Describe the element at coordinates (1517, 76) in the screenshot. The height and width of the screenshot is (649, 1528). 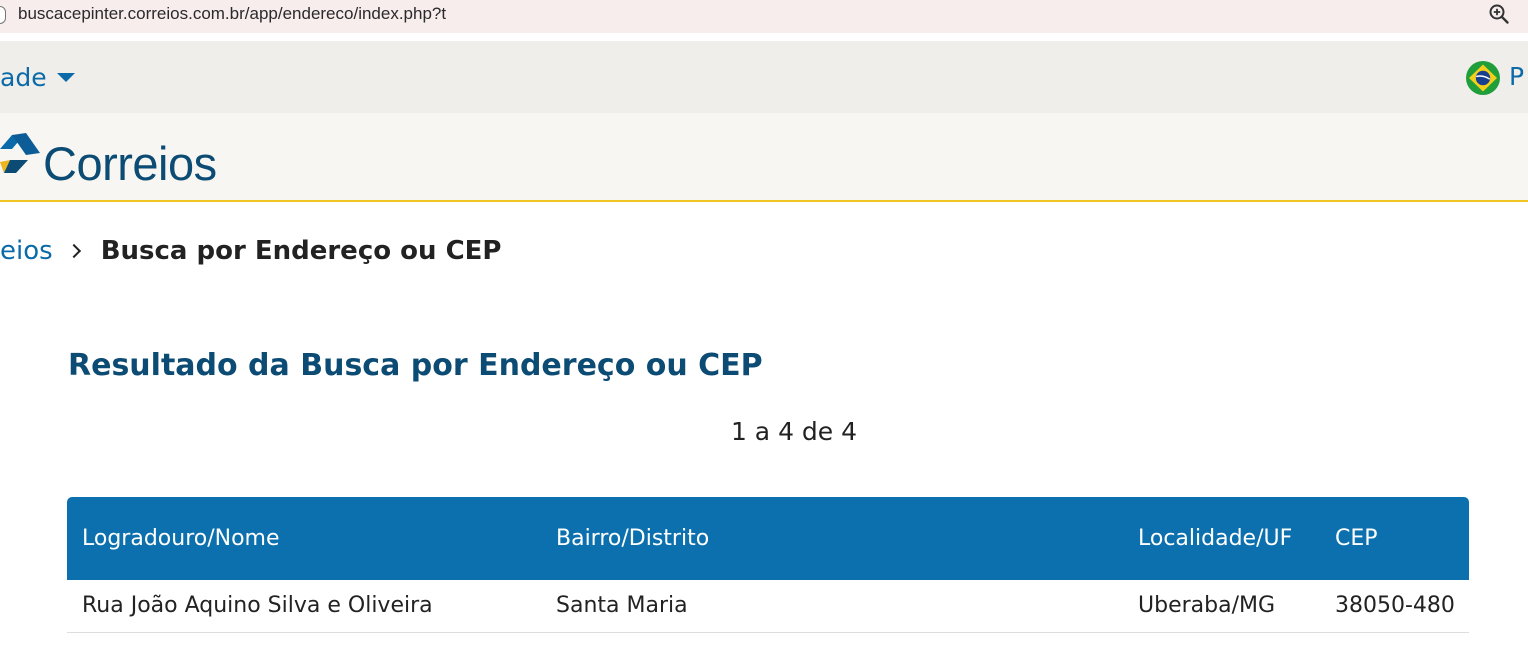
I see `language-label: P` at that location.